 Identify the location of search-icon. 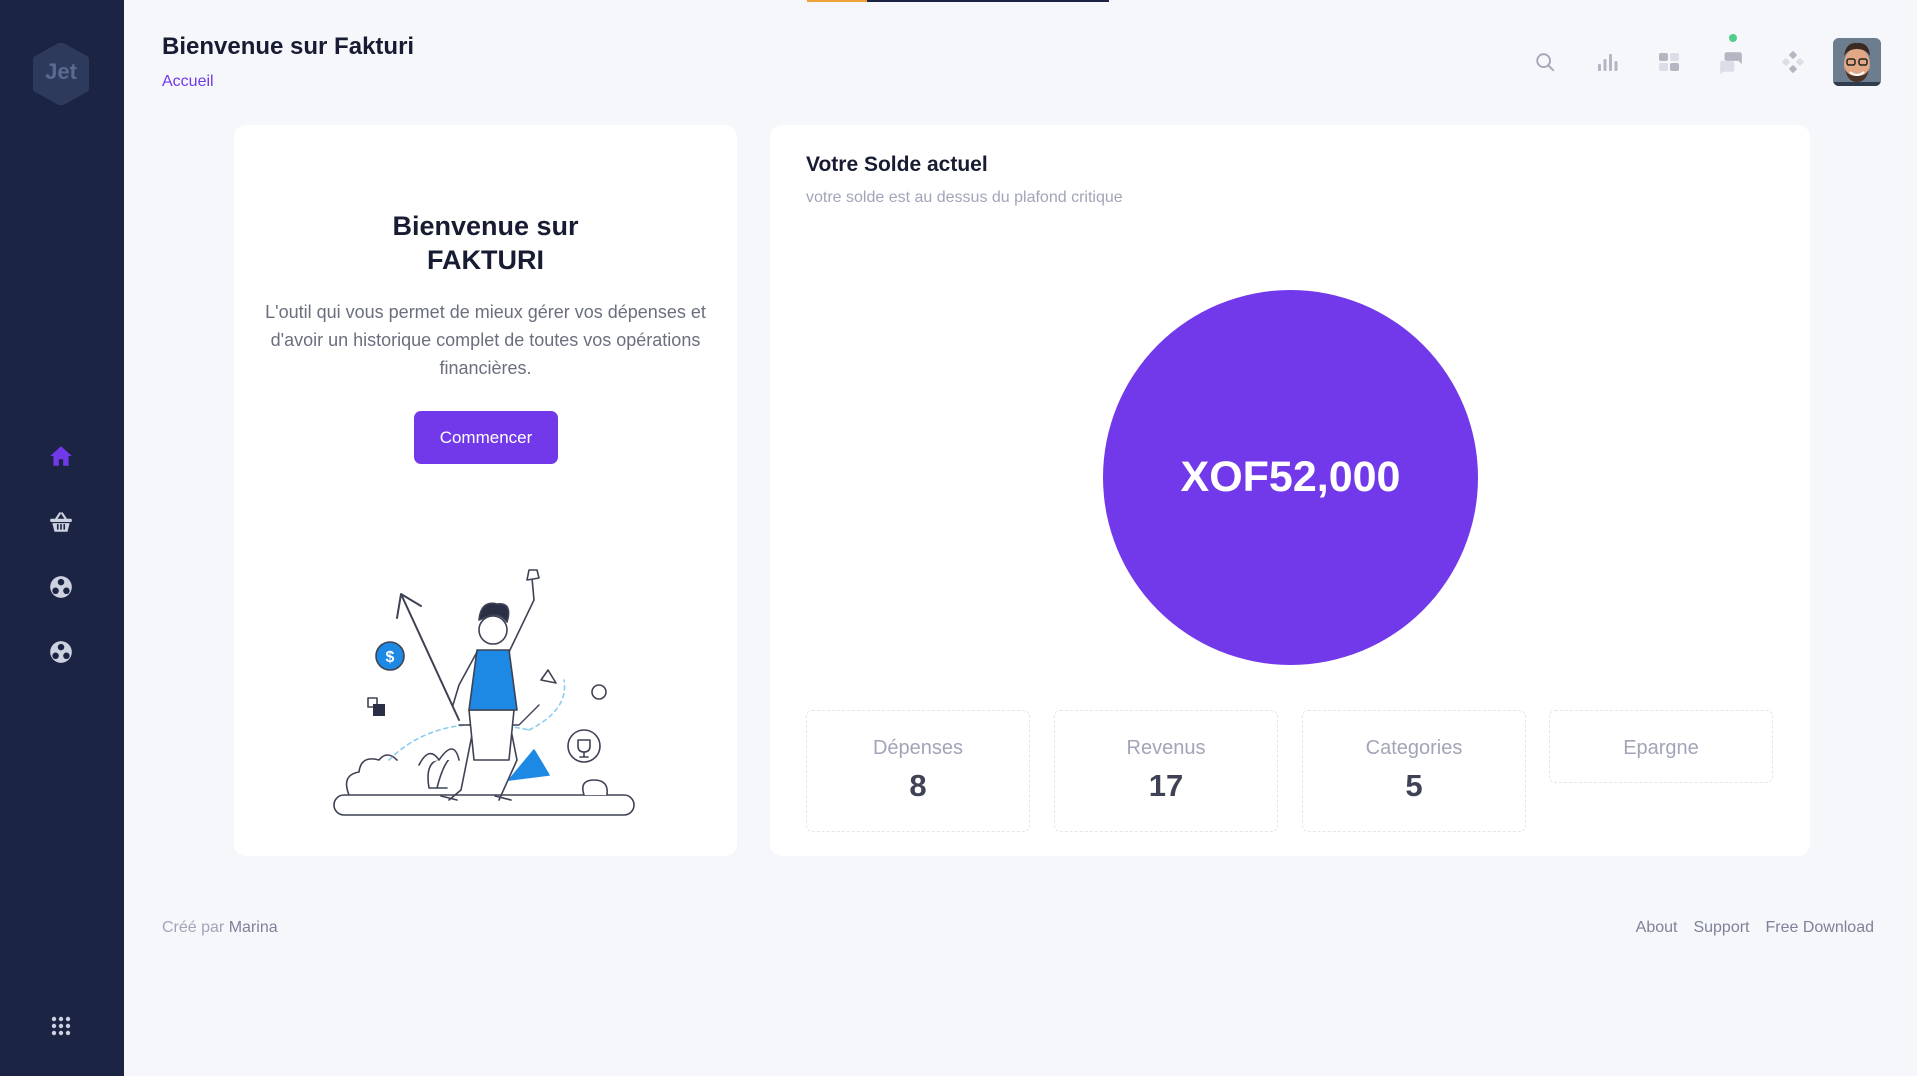
(1545, 62).